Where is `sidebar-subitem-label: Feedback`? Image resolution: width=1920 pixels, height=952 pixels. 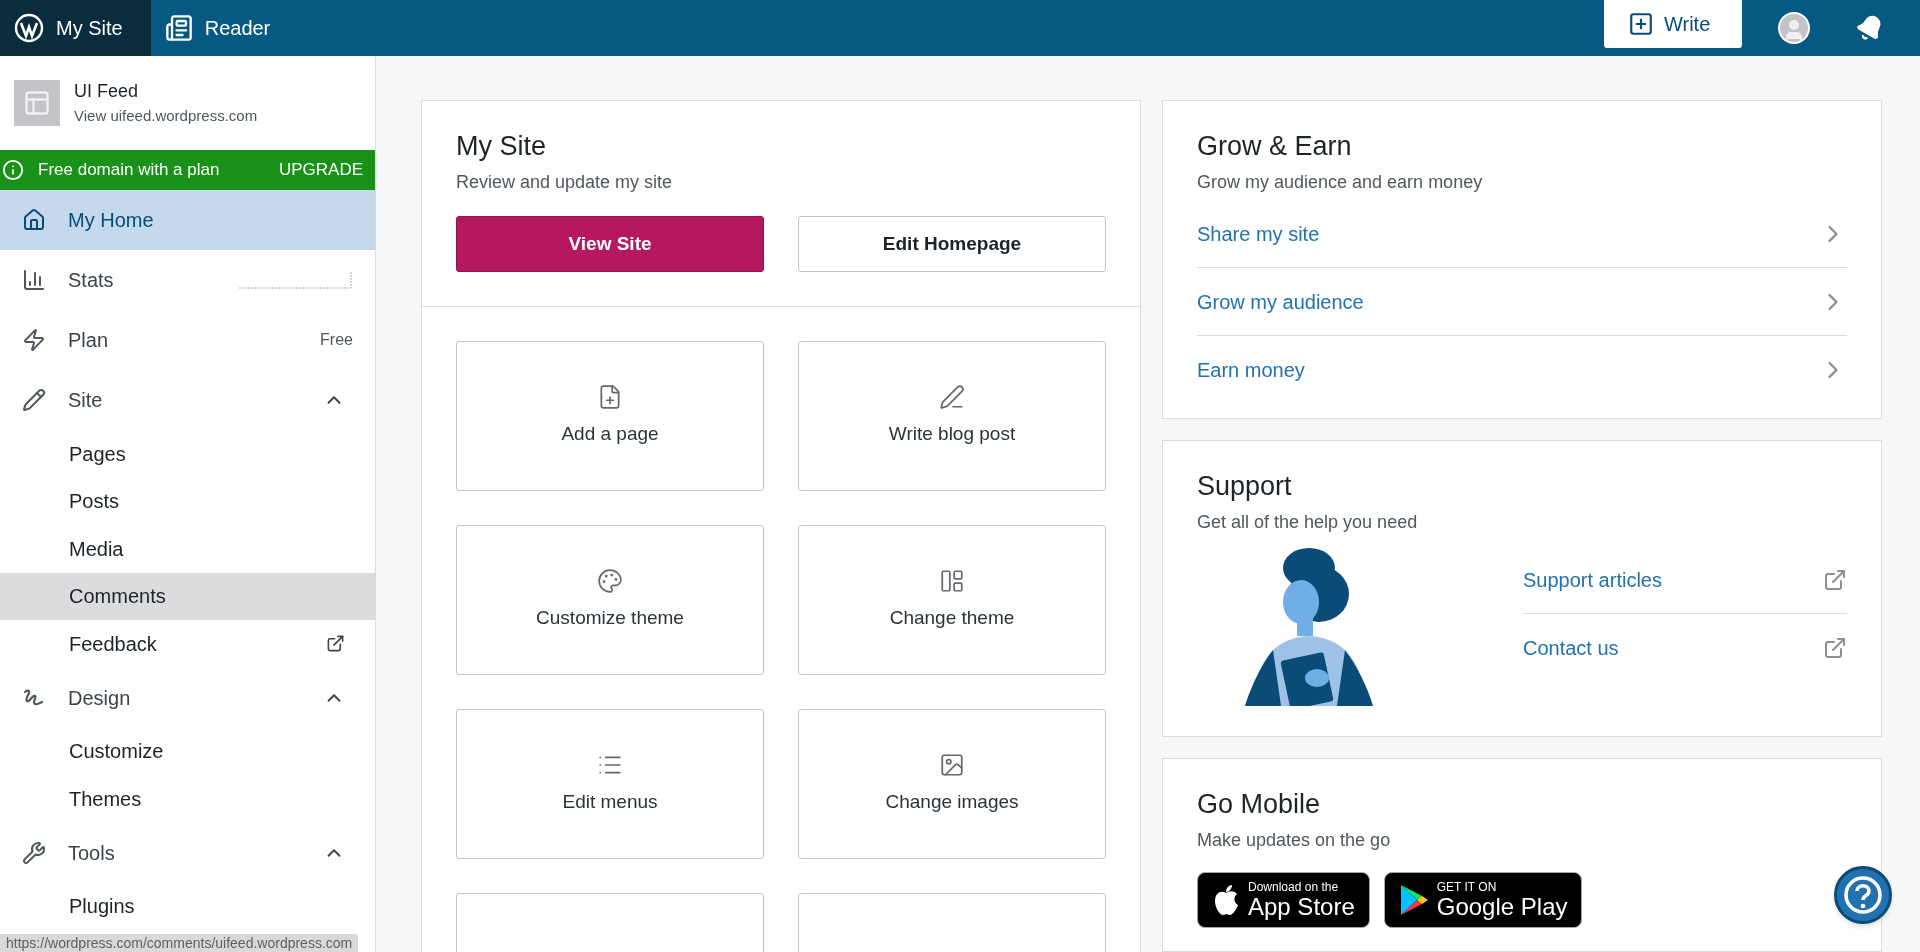 sidebar-subitem-label: Feedback is located at coordinates (113, 644).